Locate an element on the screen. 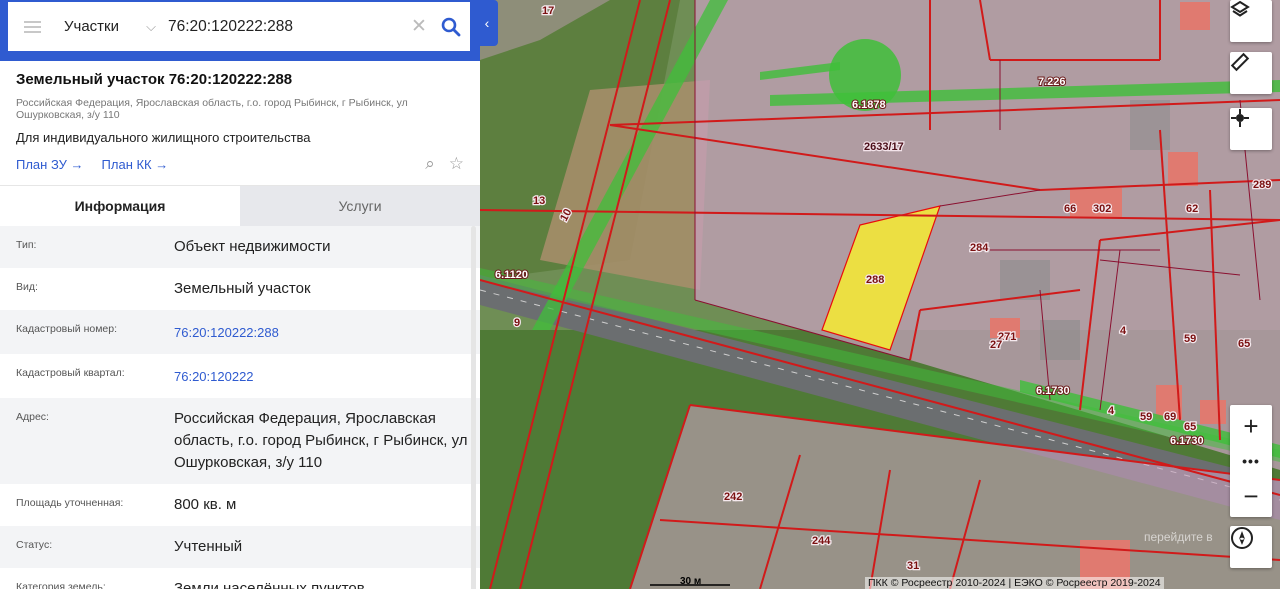  zoom-out-icon: − is located at coordinates (1251, 495).